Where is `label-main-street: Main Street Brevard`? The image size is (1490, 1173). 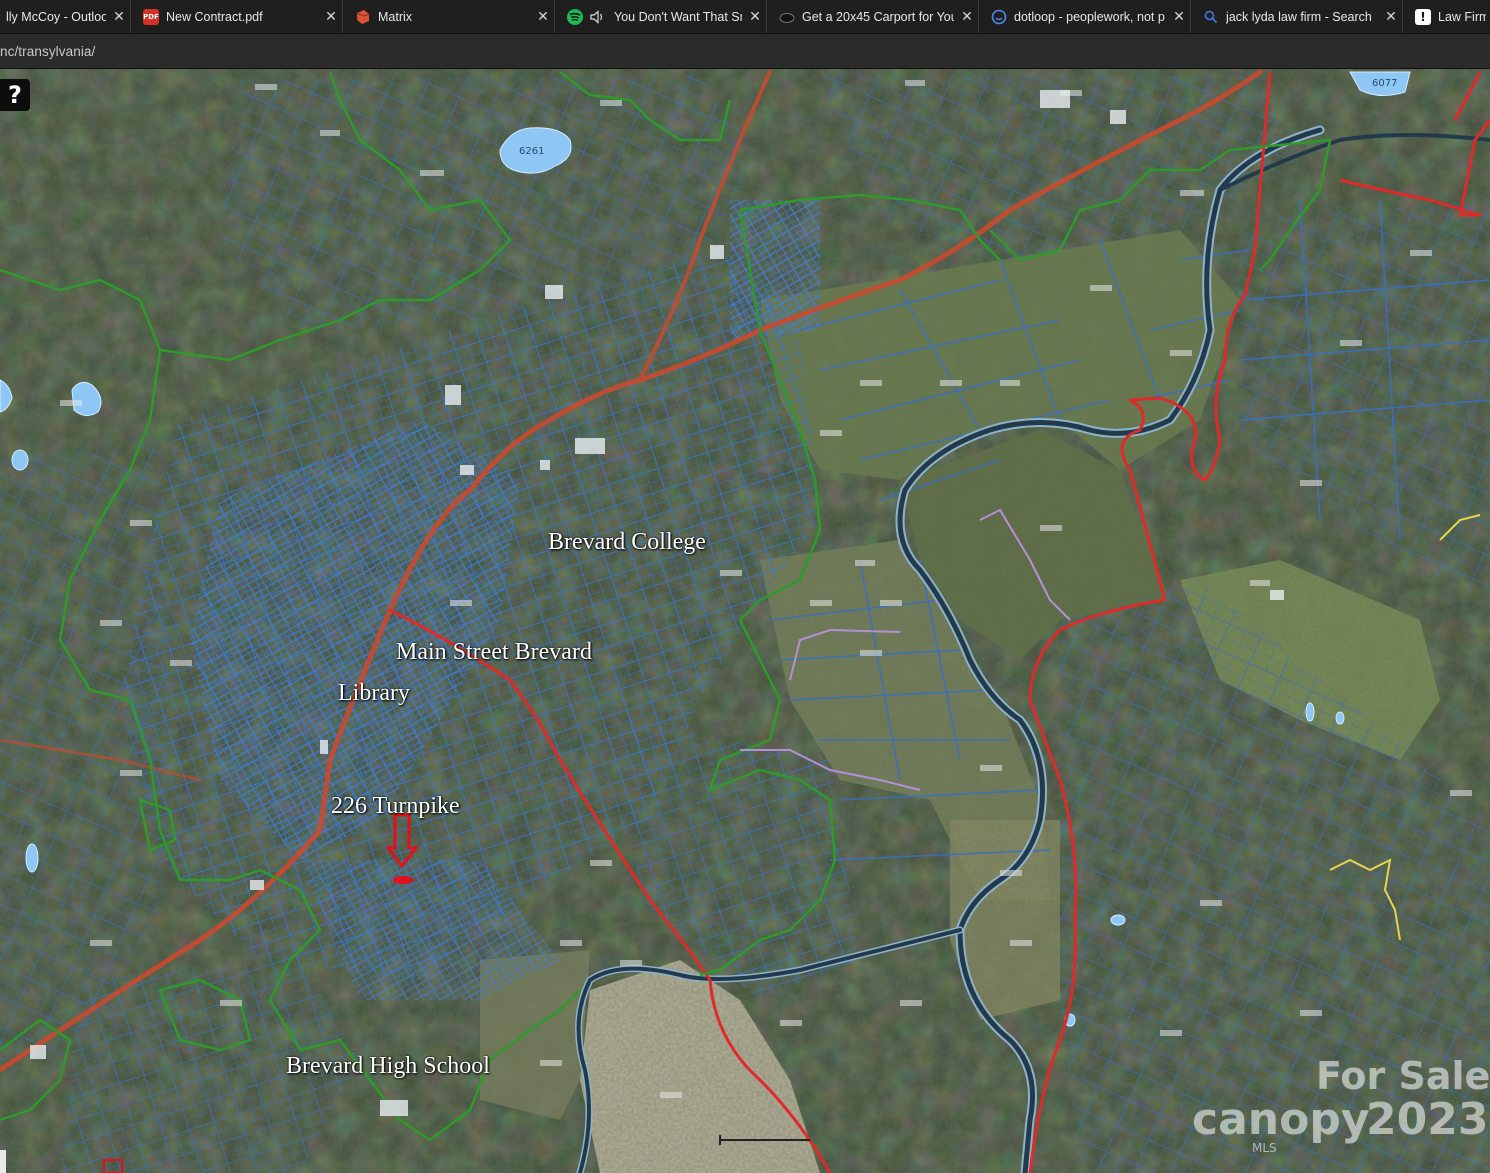
label-main-street: Main Street Brevard is located at coordinates (494, 652).